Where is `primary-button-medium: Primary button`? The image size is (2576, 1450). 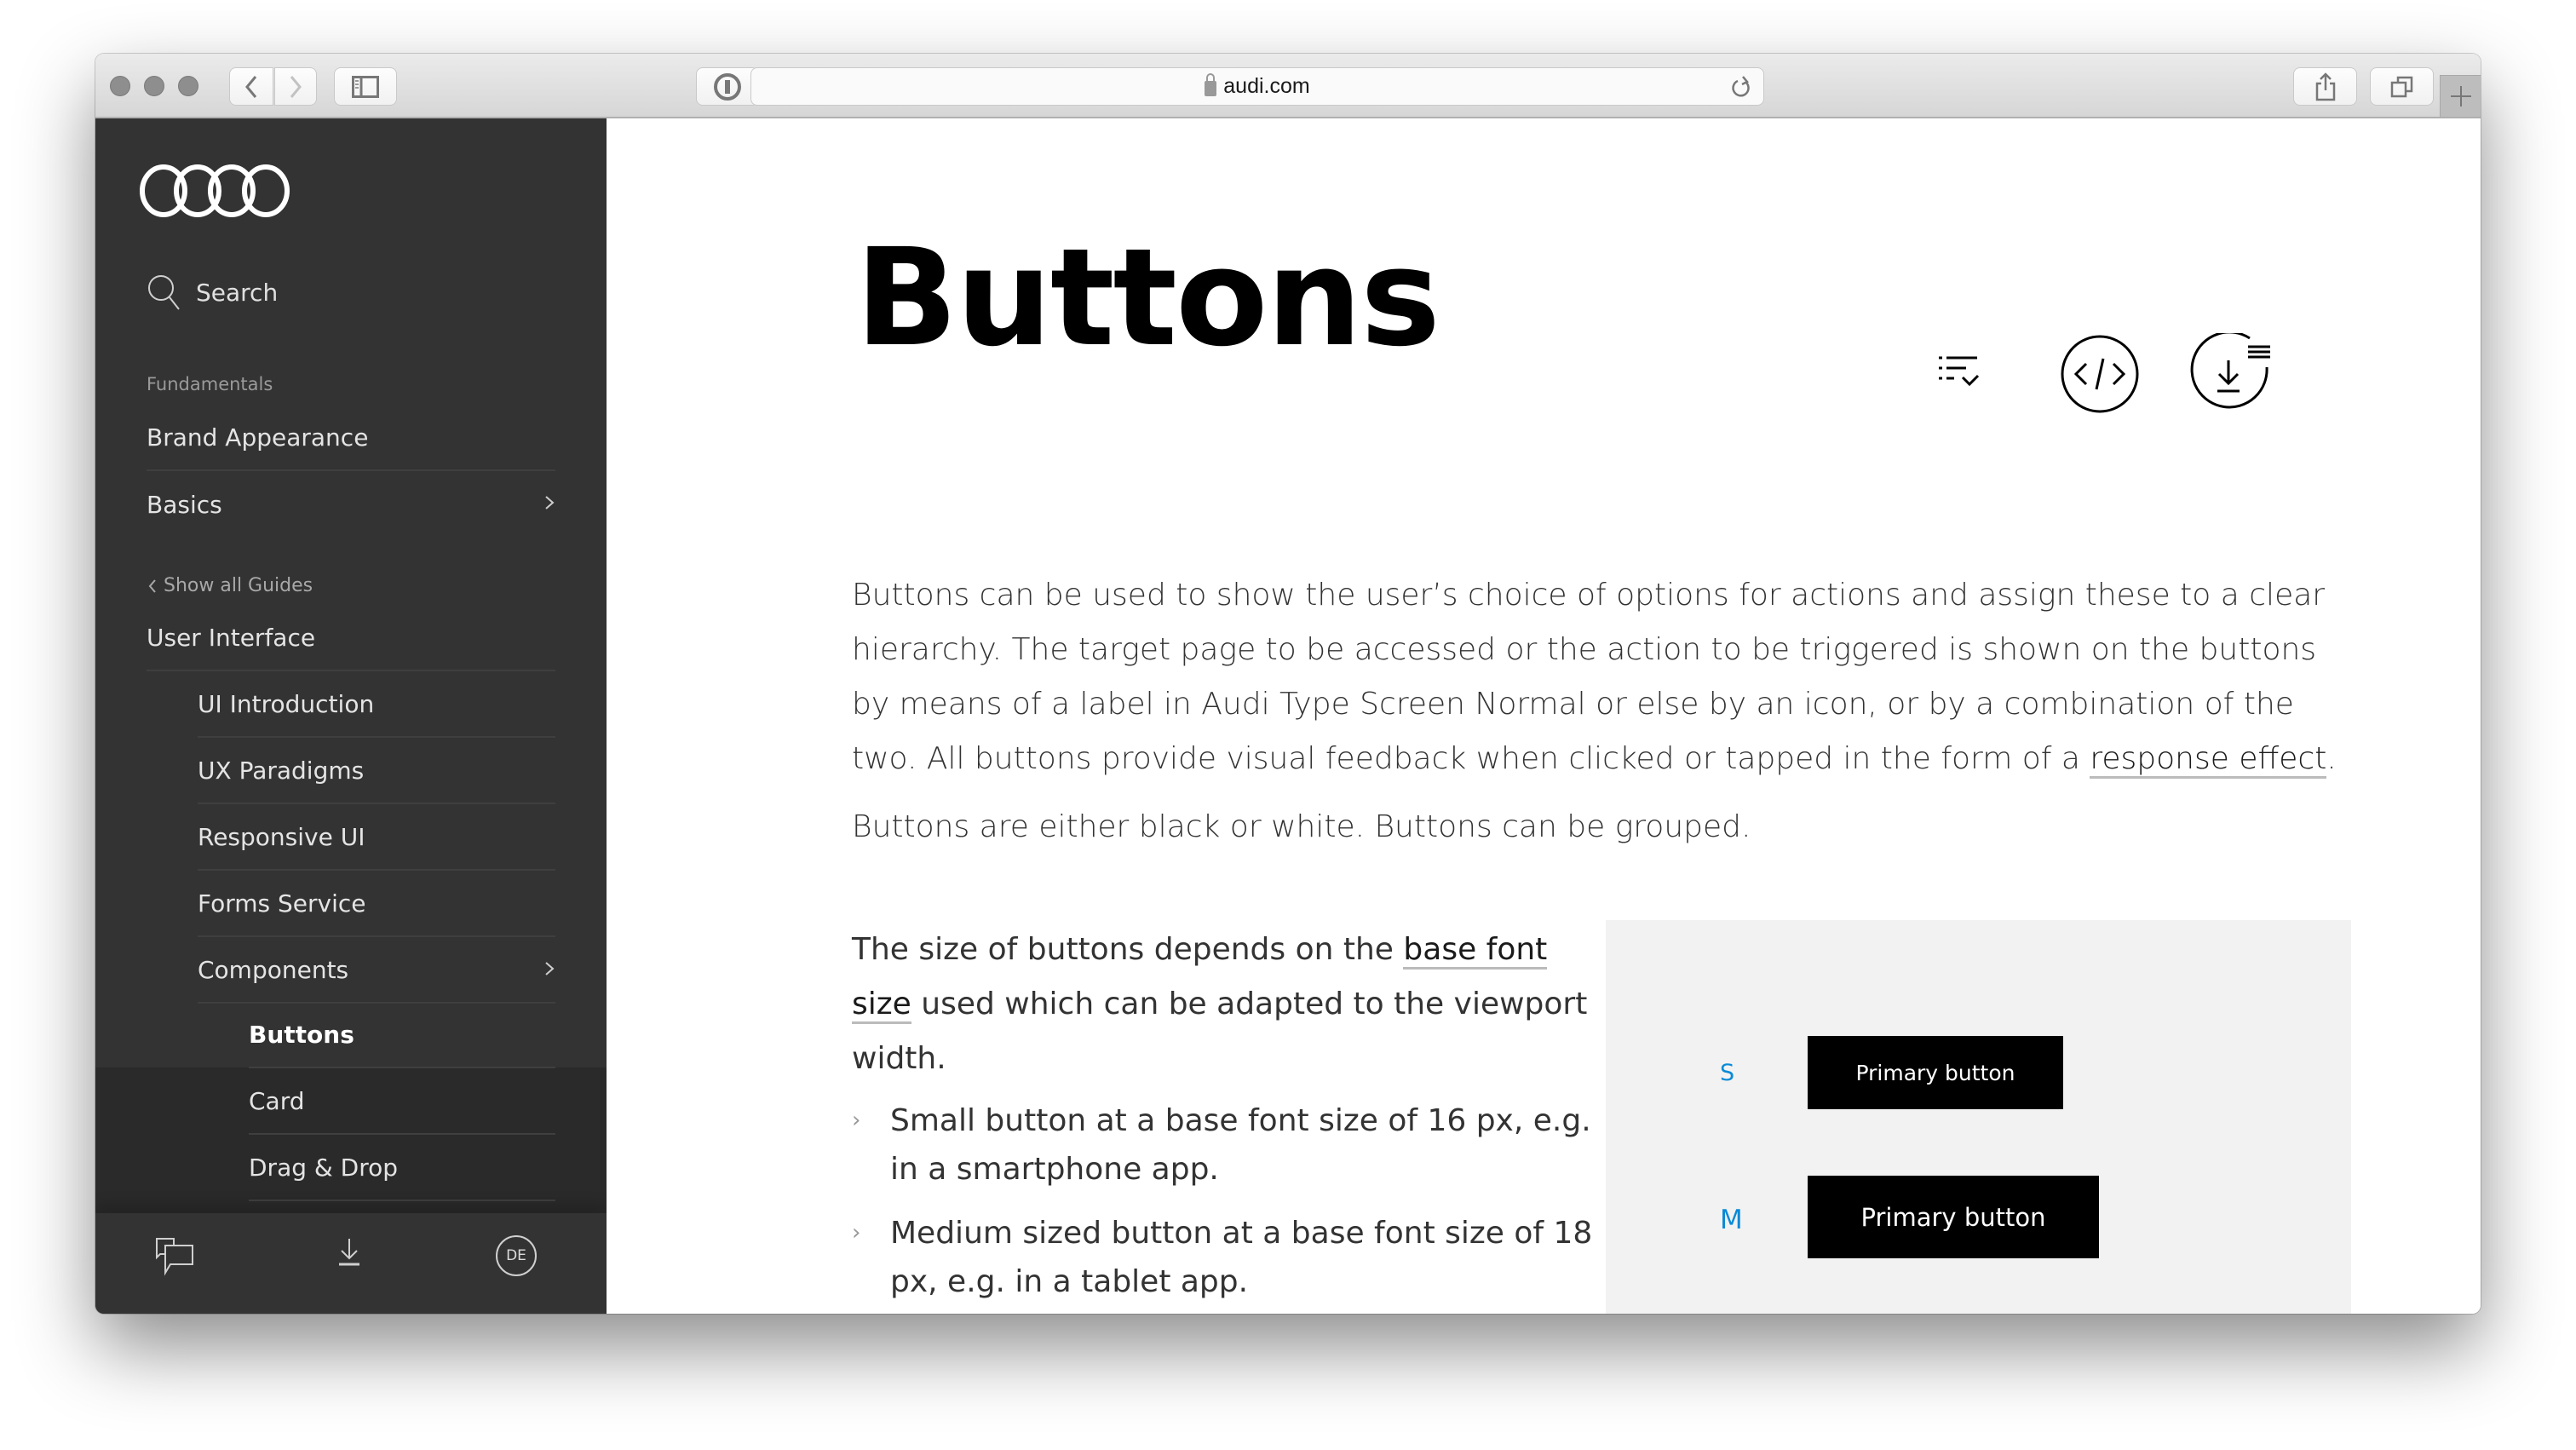 primary-button-medium: Primary button is located at coordinates (1954, 1217).